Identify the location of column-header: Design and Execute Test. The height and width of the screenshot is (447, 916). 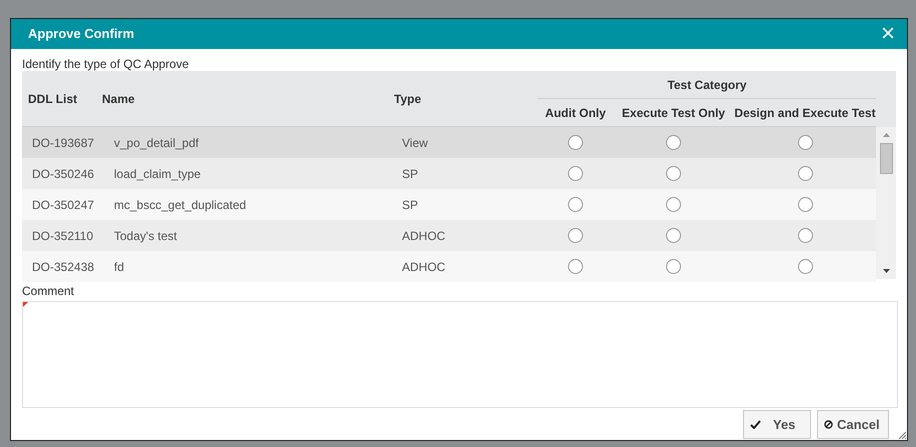
(805, 113).